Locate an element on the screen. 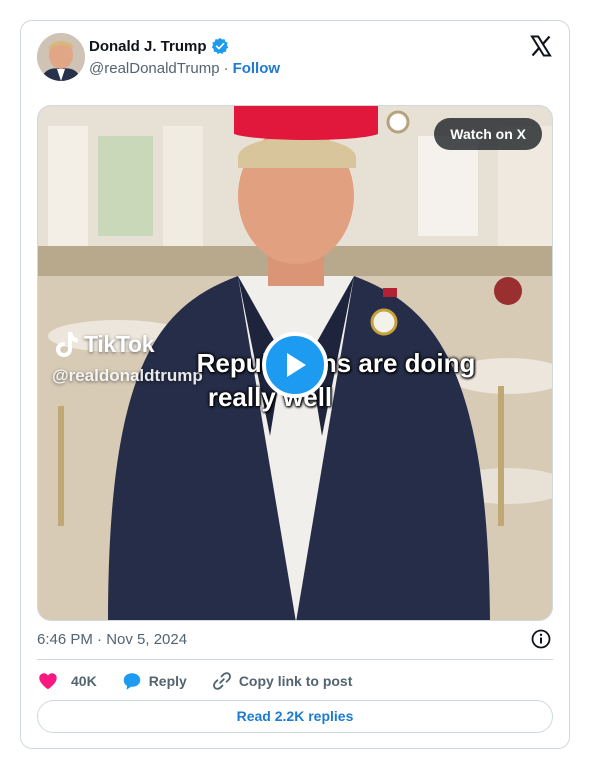  author-name-row: Donald J. Trump is located at coordinates (159, 46).